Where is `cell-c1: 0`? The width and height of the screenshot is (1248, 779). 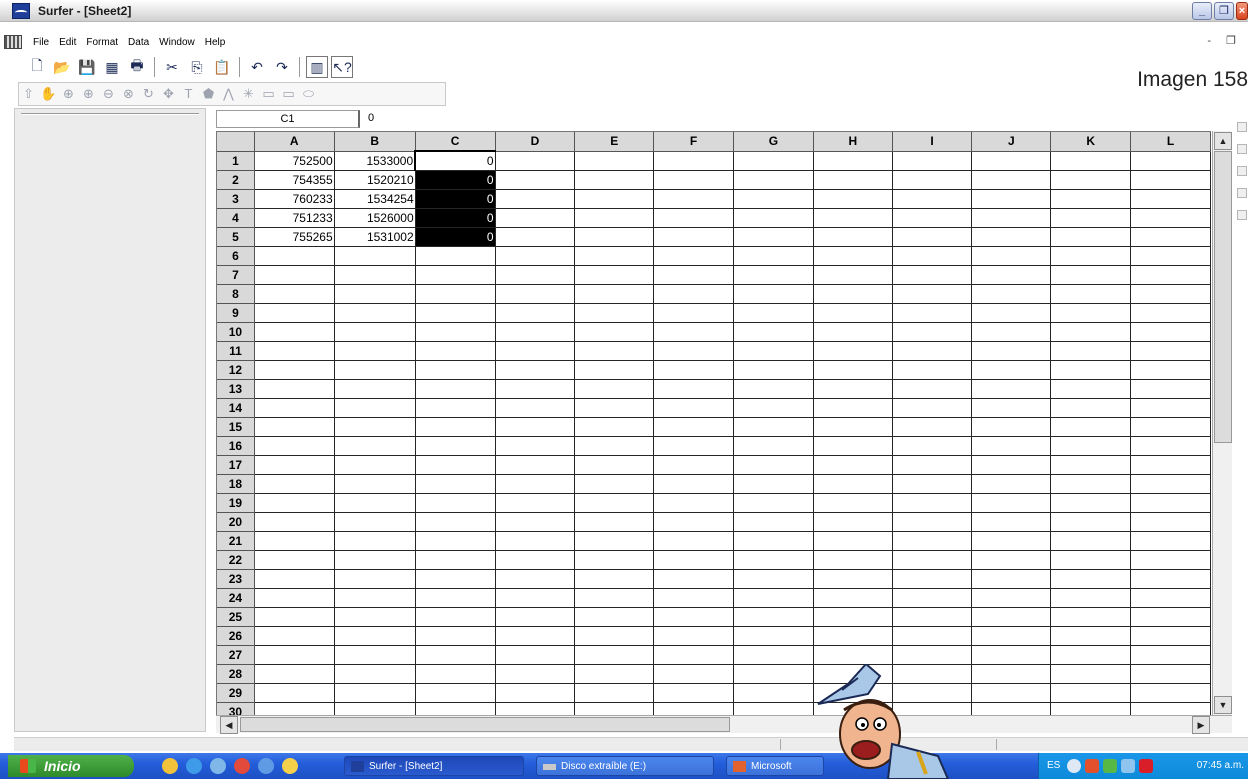 cell-c1: 0 is located at coordinates (455, 160).